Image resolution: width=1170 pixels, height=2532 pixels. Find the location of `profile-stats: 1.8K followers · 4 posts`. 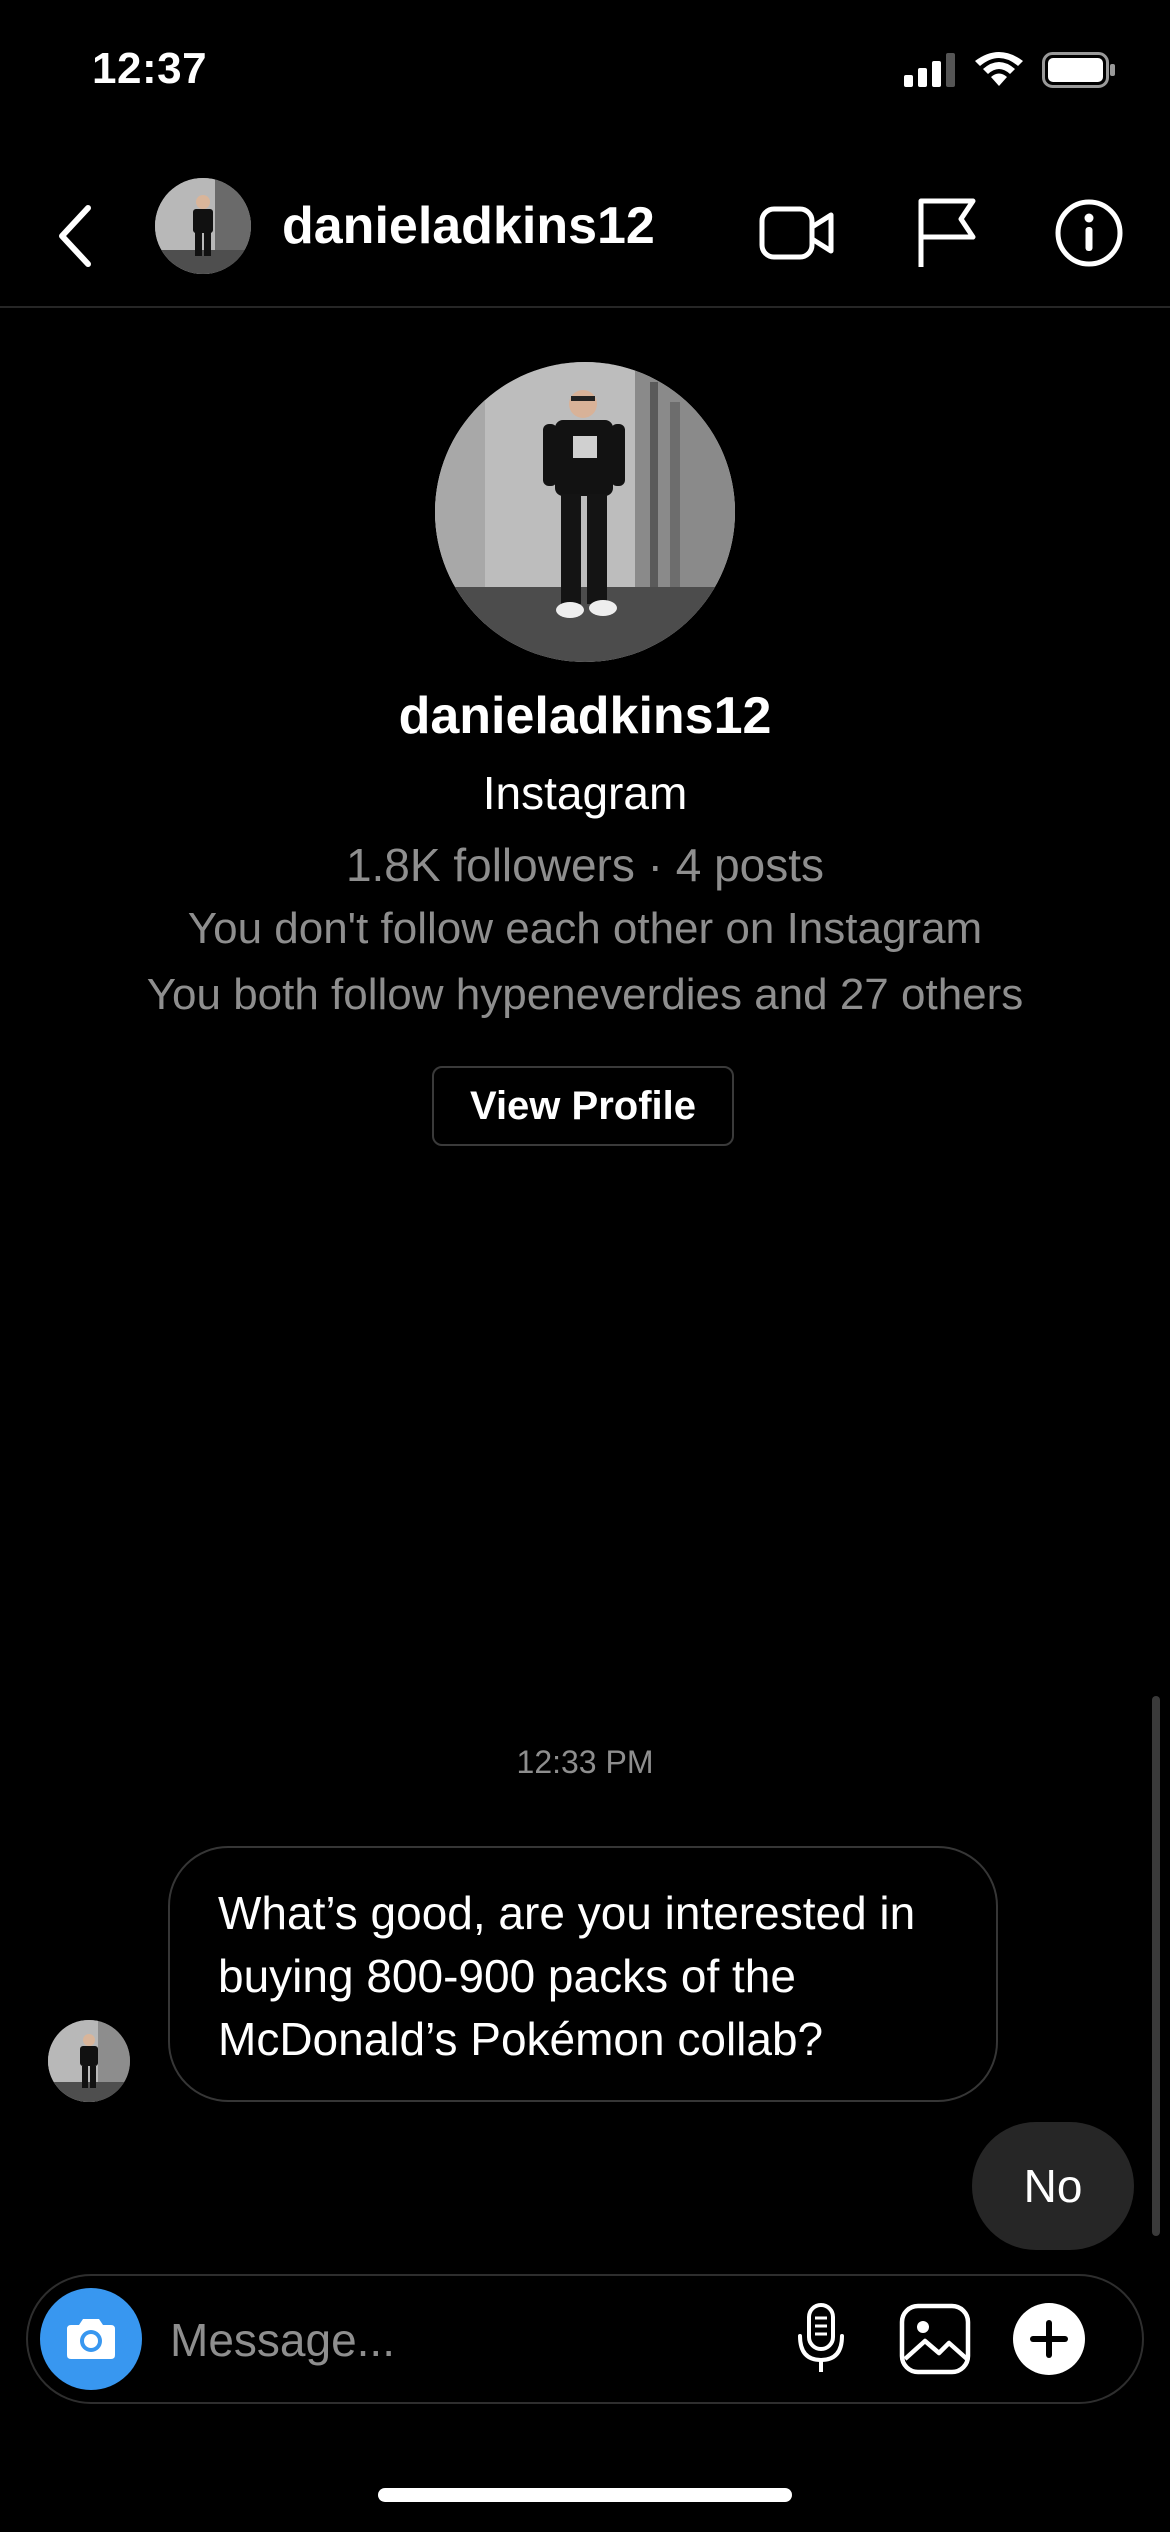

profile-stats: 1.8K followers · 4 posts is located at coordinates (585, 865).